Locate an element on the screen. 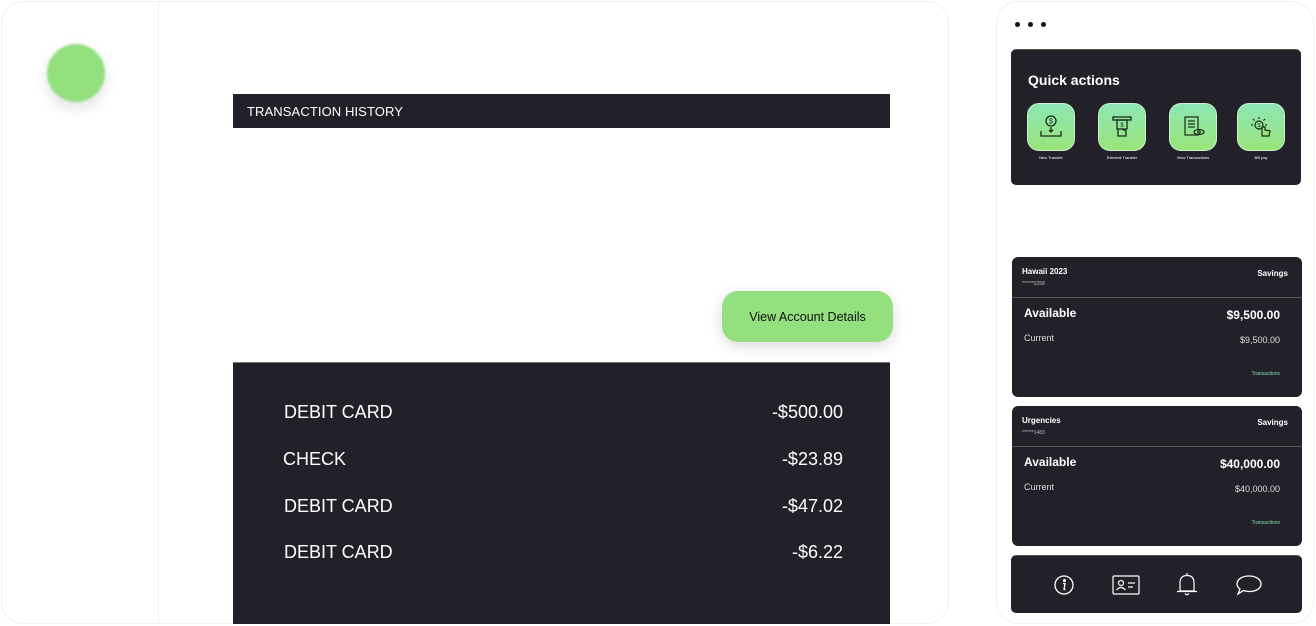 Image resolution: width=1316 pixels, height=626 pixels. id-card-icon is located at coordinates (1126, 584).